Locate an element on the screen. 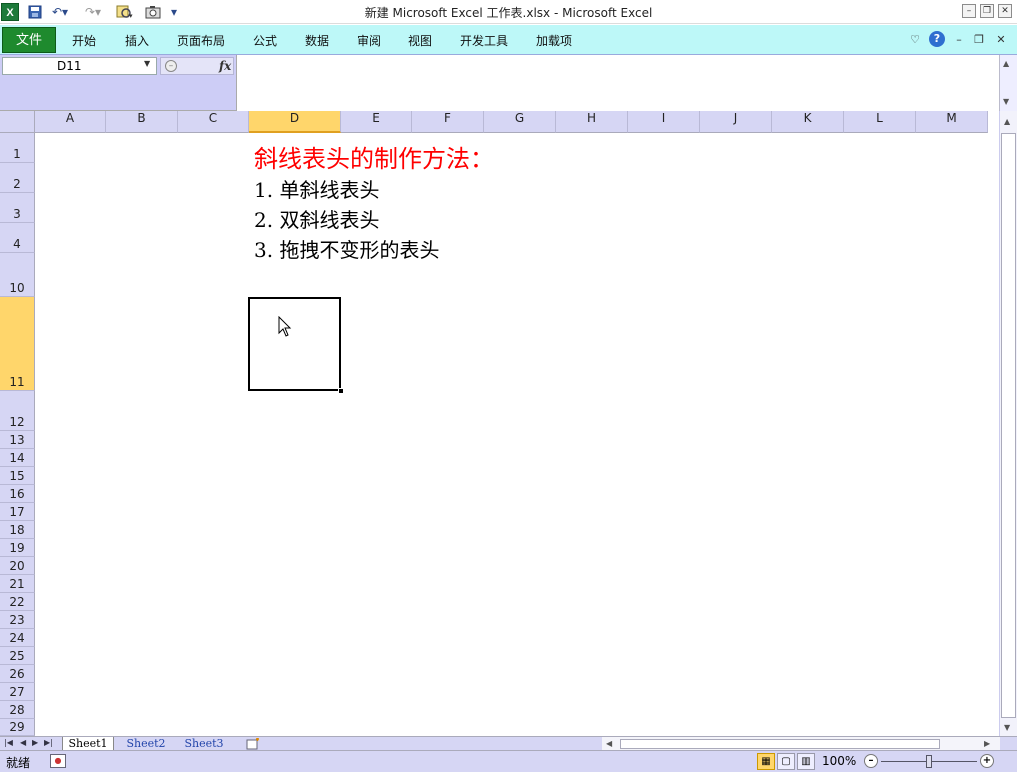  close-icon: ✕ is located at coordinates (1005, 11).